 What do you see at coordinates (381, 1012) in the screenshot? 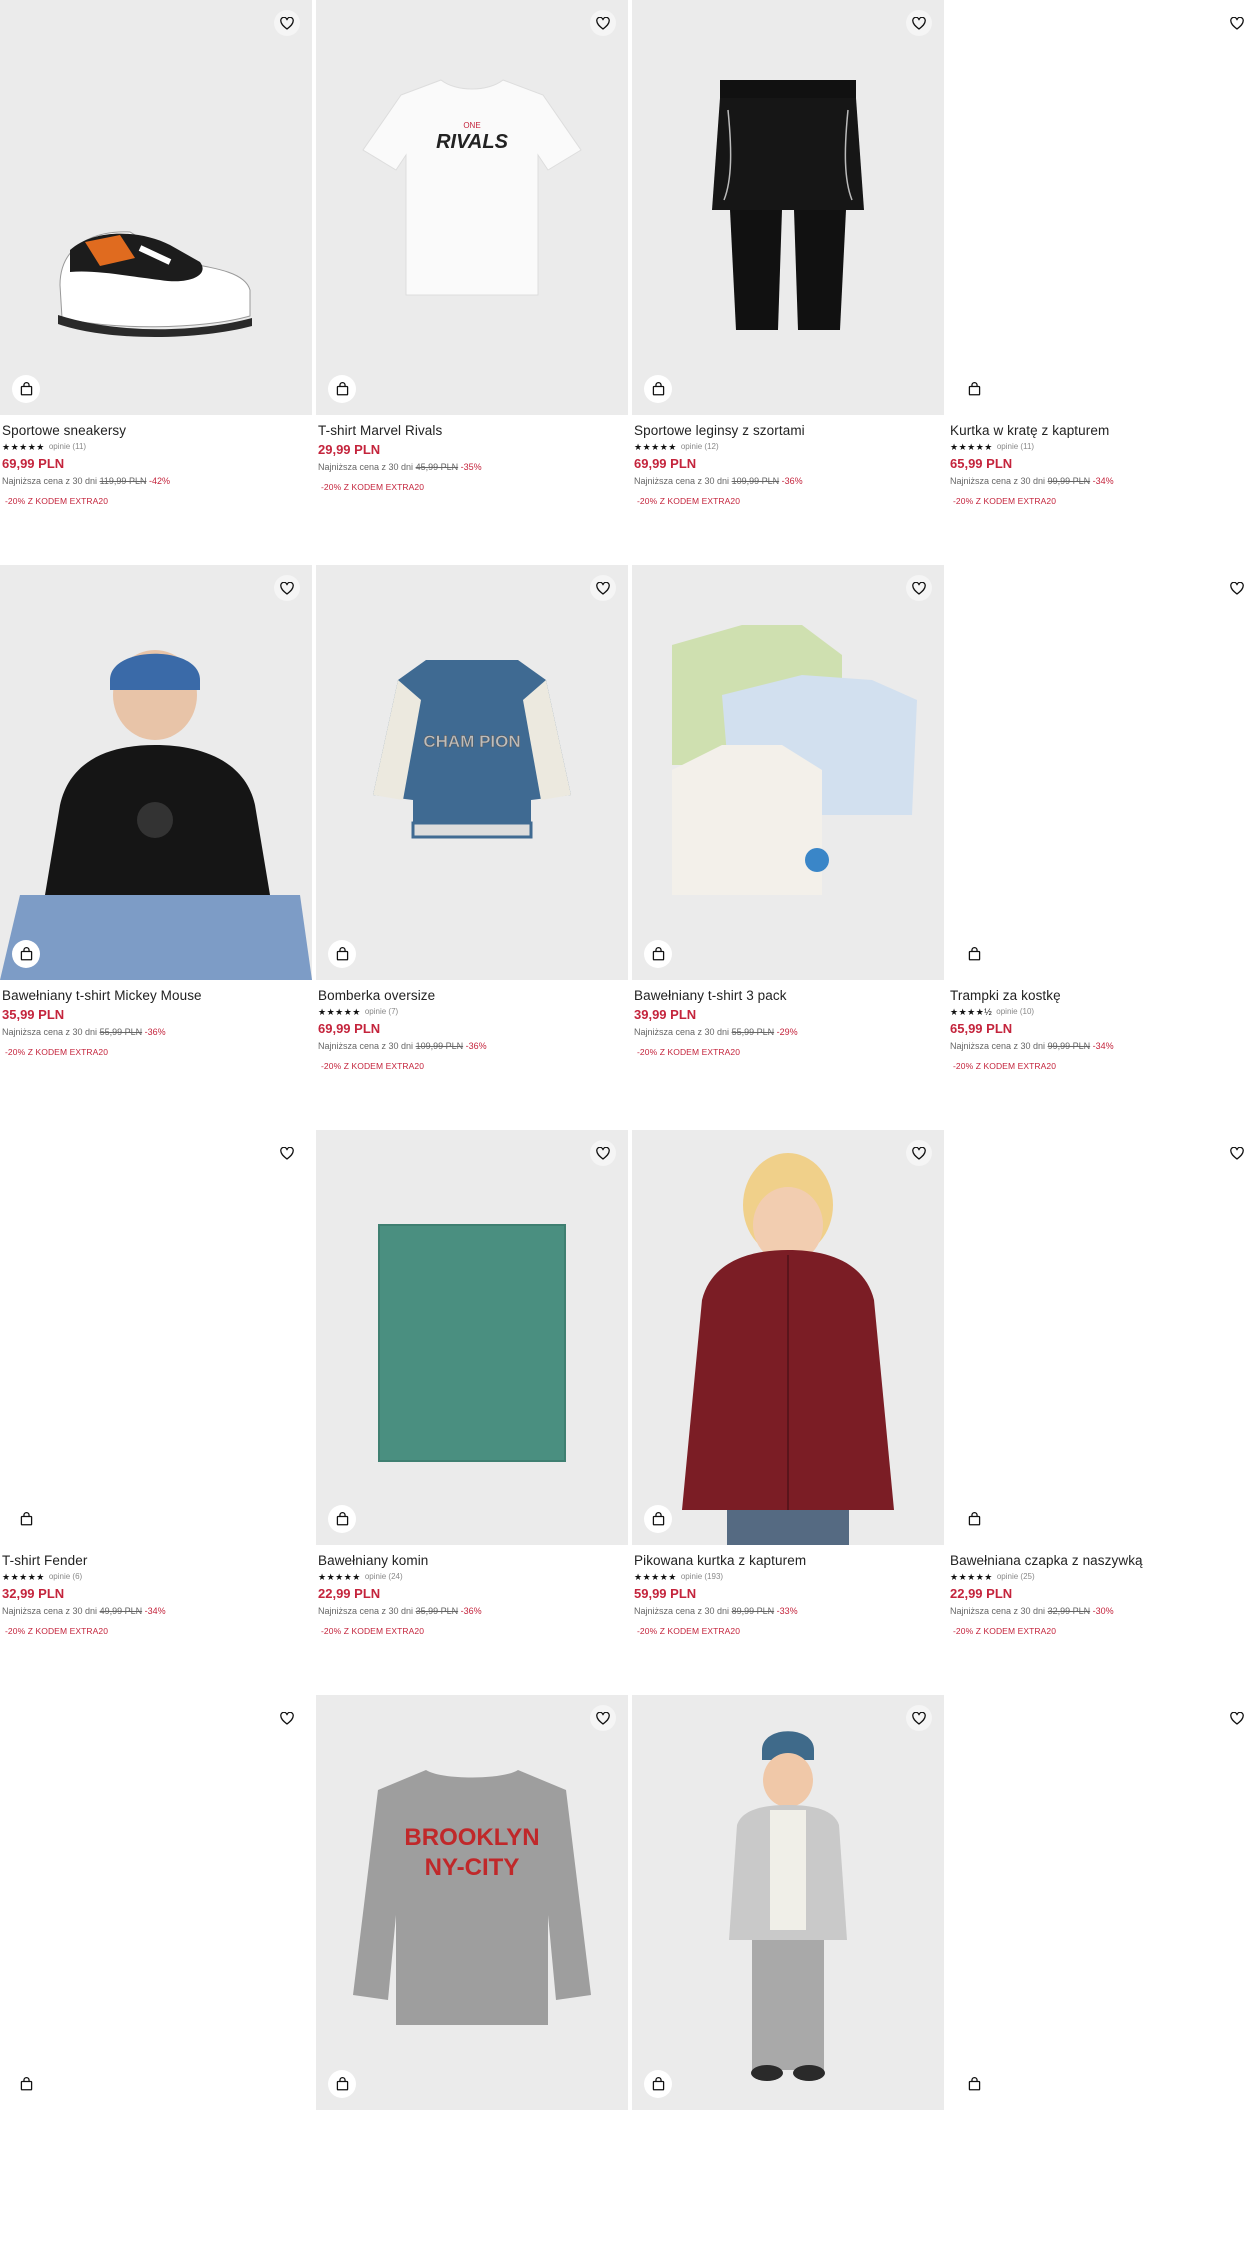
I see `review-count: opinie (7)` at bounding box center [381, 1012].